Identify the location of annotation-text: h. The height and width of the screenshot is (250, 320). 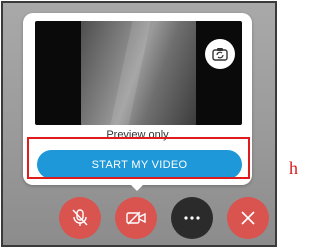
(293, 168).